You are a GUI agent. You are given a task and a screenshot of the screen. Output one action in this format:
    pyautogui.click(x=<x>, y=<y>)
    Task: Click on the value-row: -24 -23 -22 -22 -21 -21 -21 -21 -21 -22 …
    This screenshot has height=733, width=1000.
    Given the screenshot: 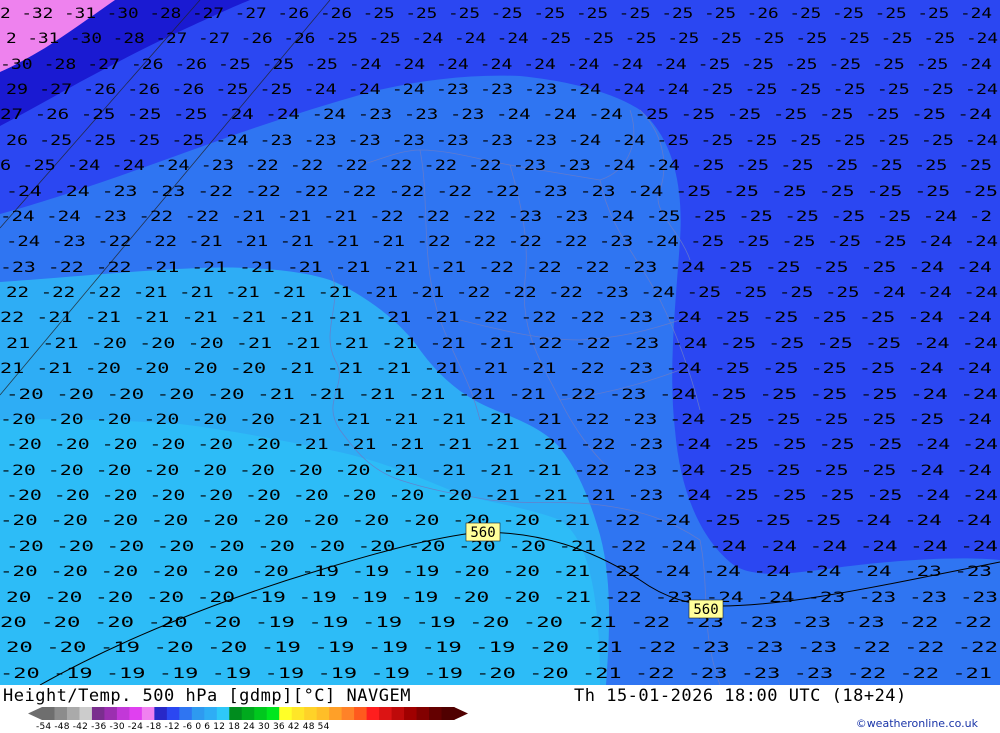 What is the action you would take?
    pyautogui.click(x=502, y=242)
    